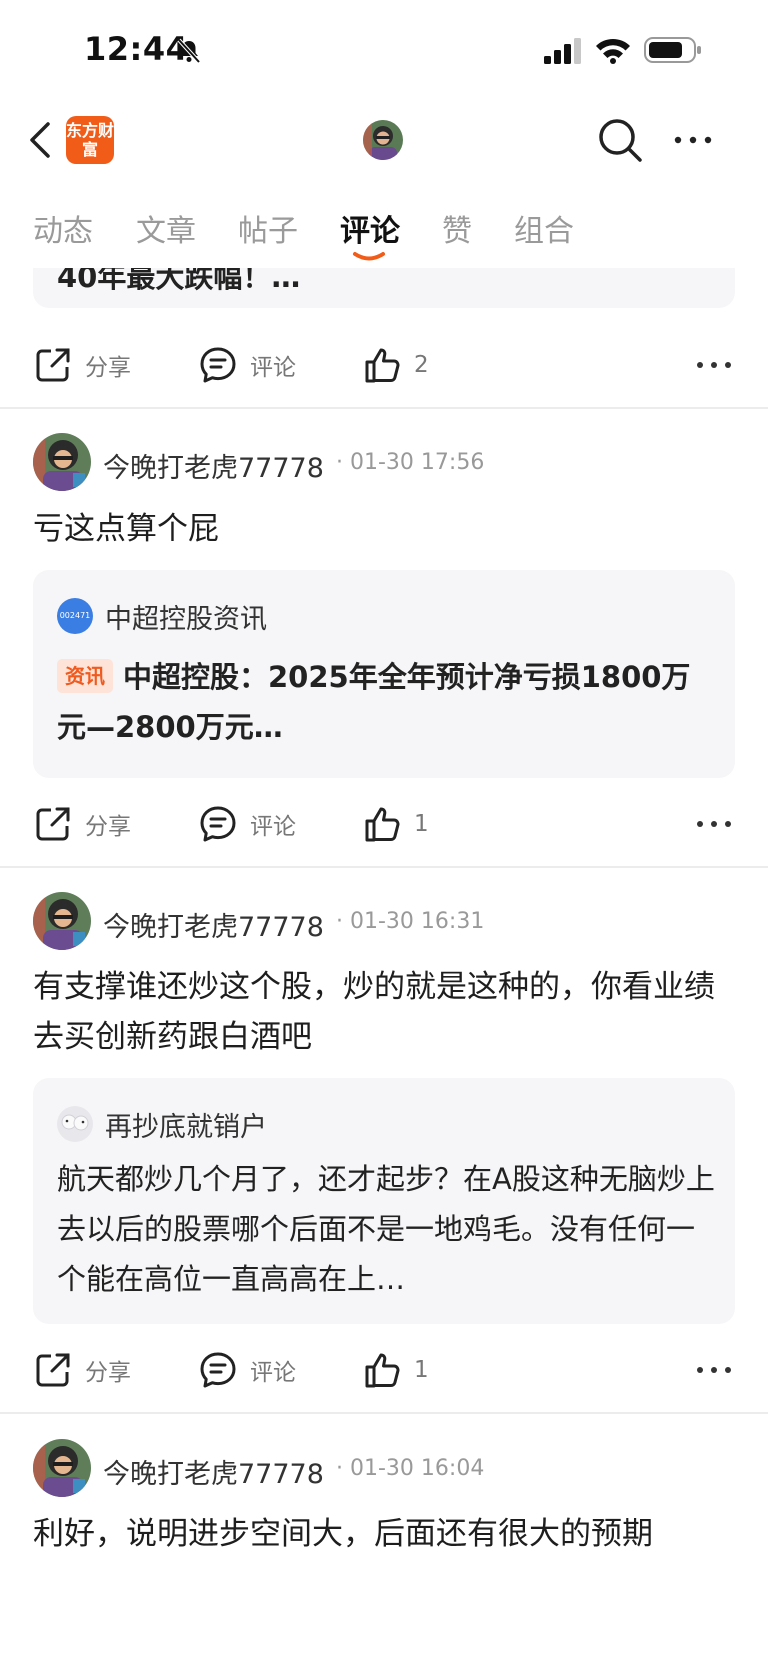 The width and height of the screenshot is (768, 1663). Describe the element at coordinates (85, 676) in the screenshot. I see `news-tag: 资讯` at that location.